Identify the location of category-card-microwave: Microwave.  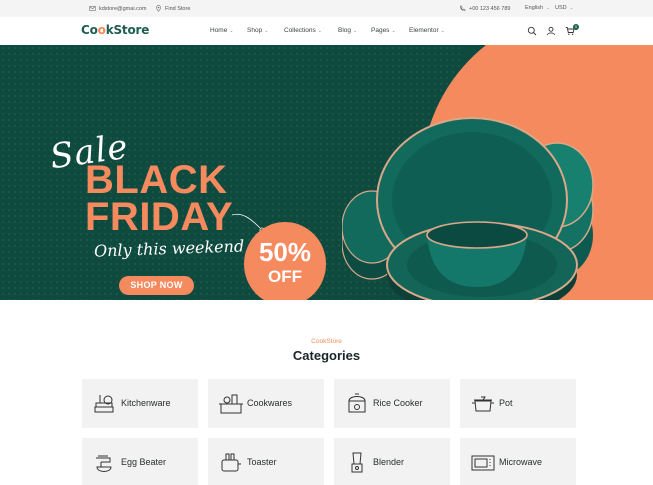
(518, 461).